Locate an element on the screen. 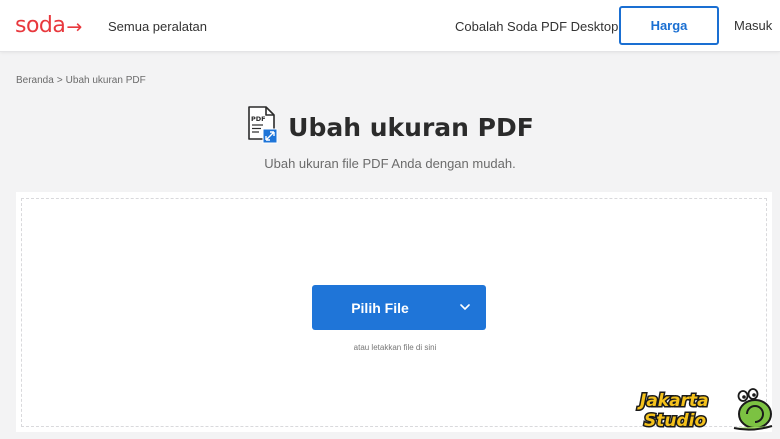  pricing-button: Harga is located at coordinates (669, 25).